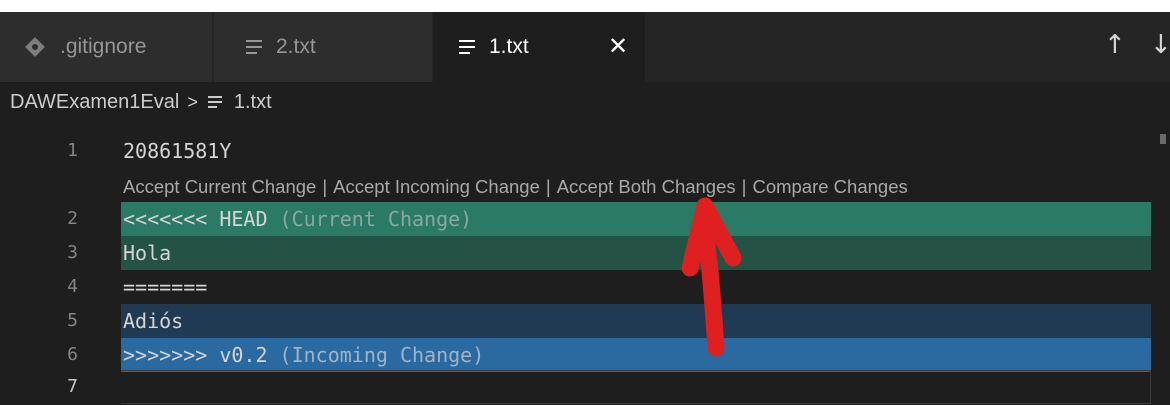 The image size is (1170, 405). I want to click on code-line: 7, so click(585, 387).